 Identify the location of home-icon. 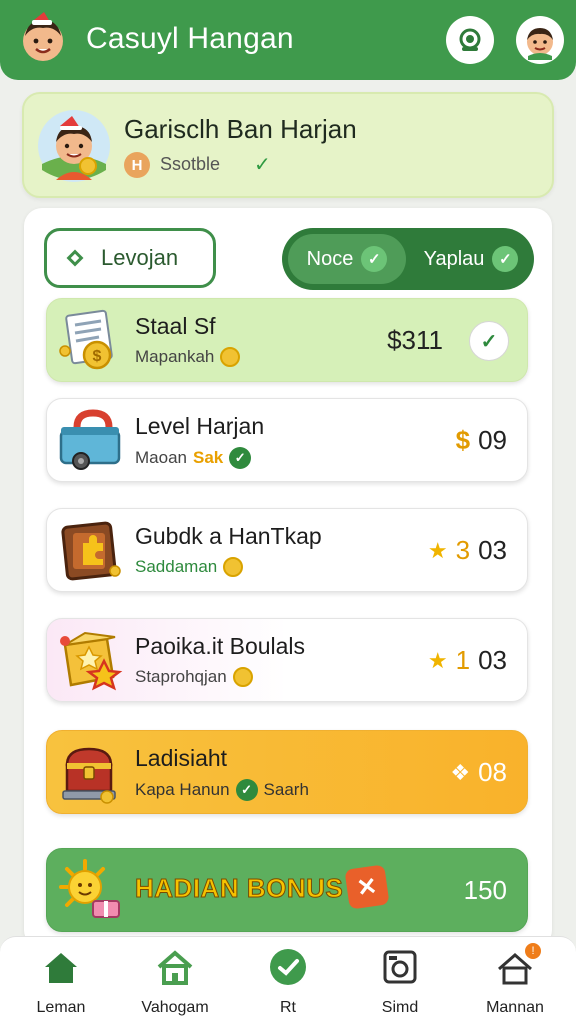
(61, 967).